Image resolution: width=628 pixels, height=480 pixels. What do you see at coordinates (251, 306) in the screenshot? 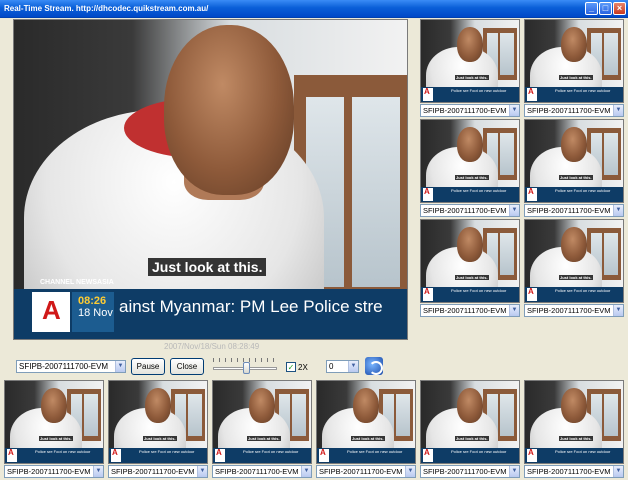
I see `ticker-text: ainst Myanmar: PM Lee Police stre` at bounding box center [251, 306].